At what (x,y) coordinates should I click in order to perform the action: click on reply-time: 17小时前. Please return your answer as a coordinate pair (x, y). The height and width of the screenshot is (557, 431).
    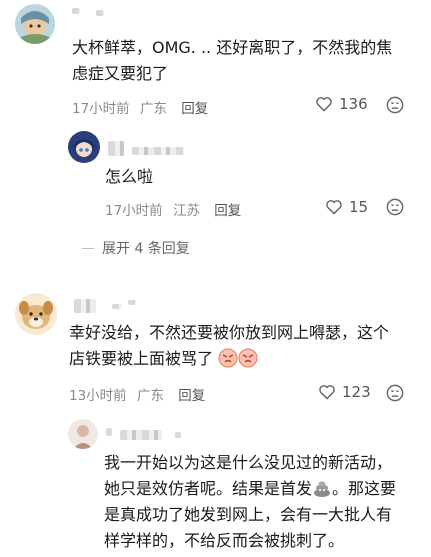
    Looking at the image, I should click on (134, 211).